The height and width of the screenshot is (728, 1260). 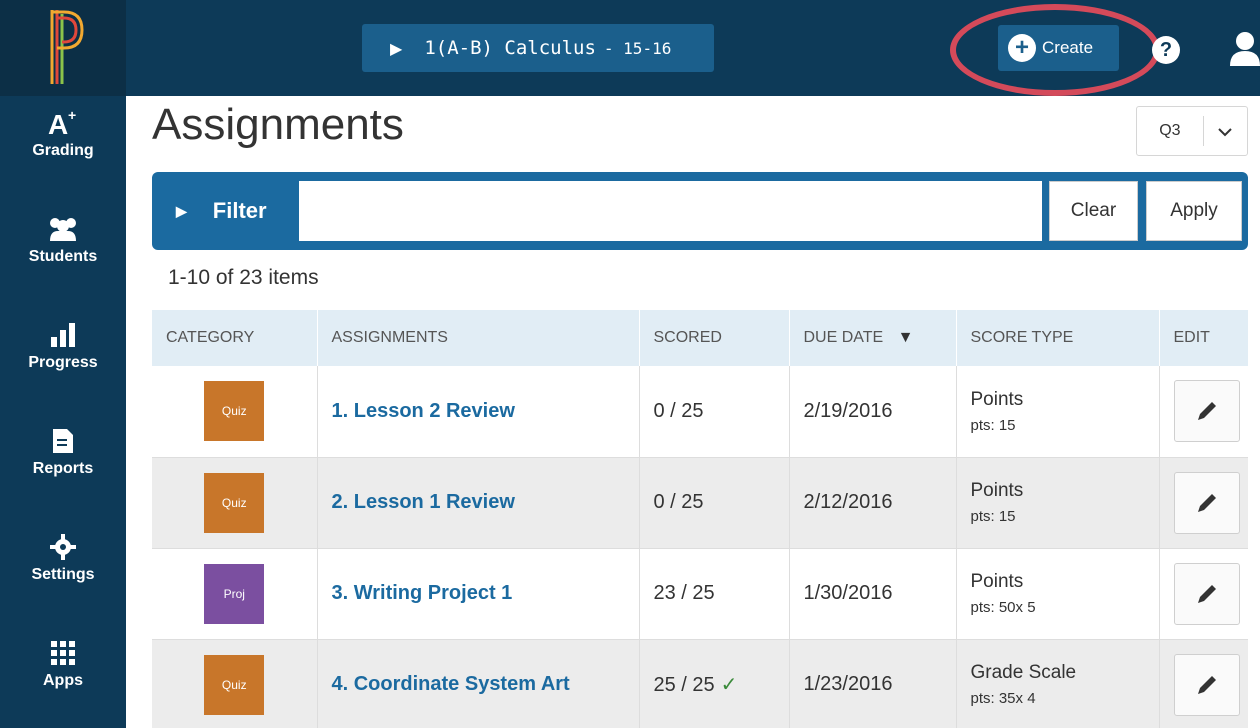 I want to click on grading-icon: A +, so click(x=63, y=123).